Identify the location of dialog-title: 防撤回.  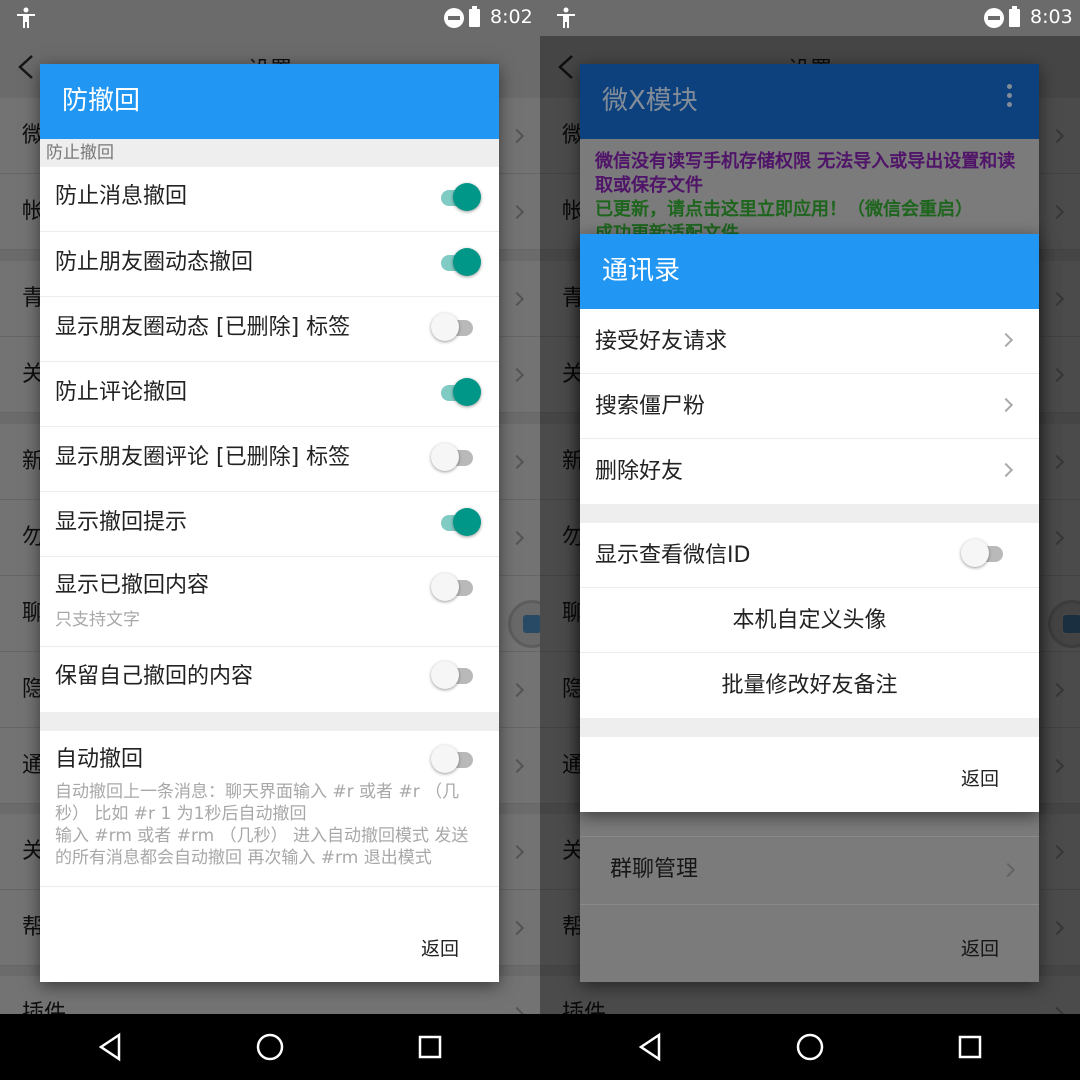
(269, 101).